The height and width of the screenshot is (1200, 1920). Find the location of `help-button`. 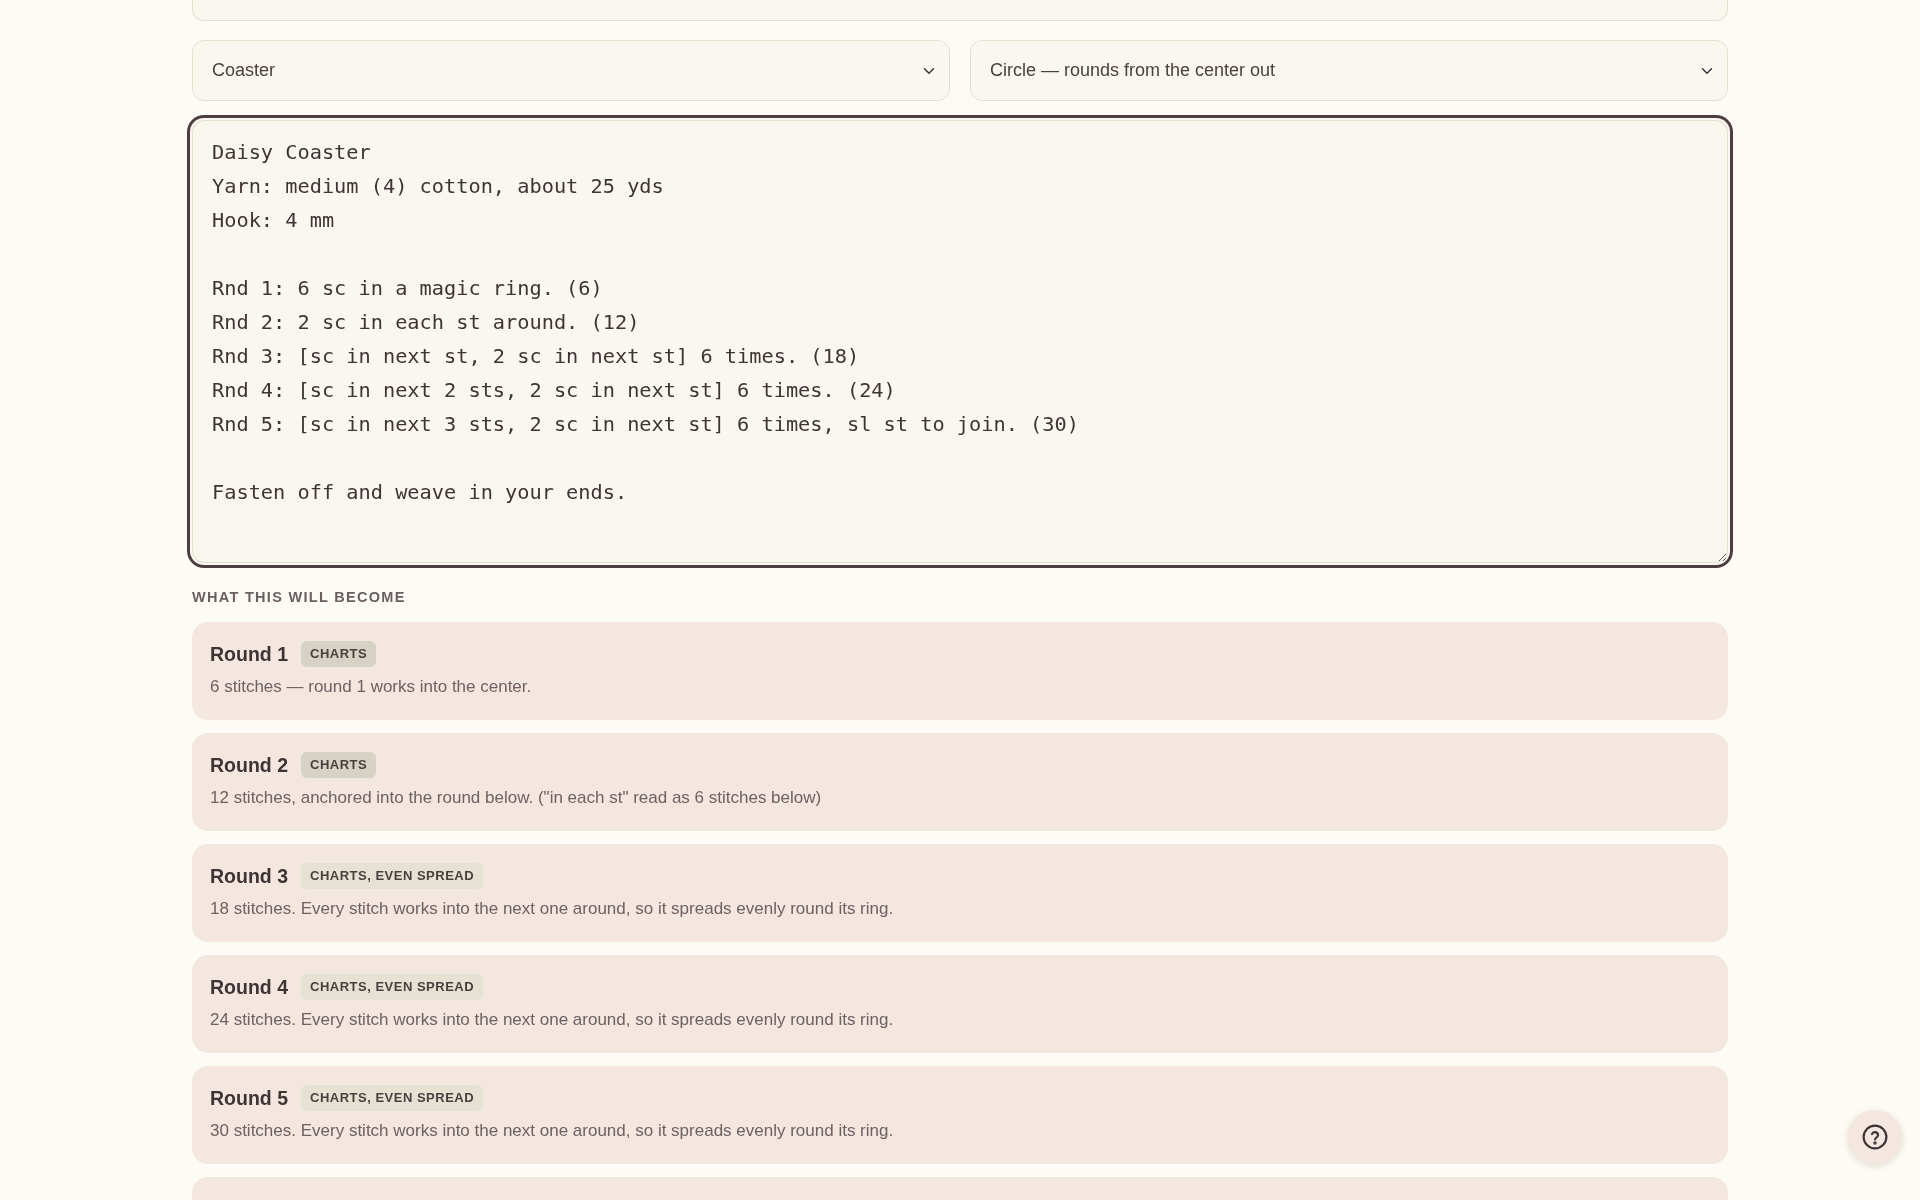

help-button is located at coordinates (1875, 1137).